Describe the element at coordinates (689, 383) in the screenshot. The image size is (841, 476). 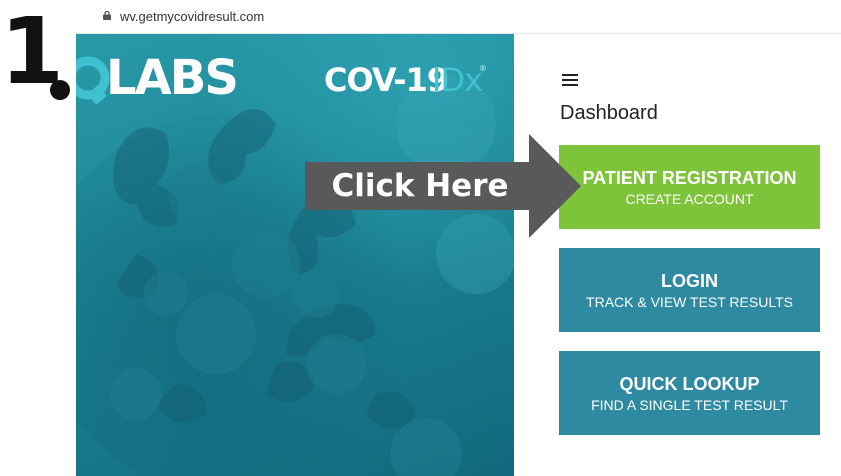
I see `button-title: QUICK LOOKUP` at that location.